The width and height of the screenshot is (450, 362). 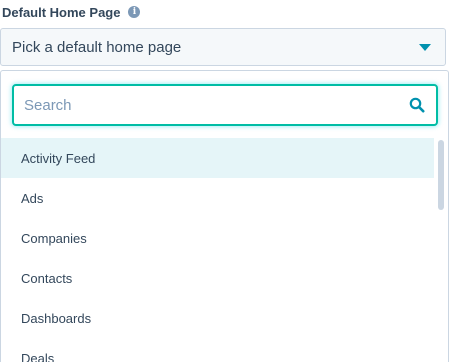 What do you see at coordinates (32, 198) in the screenshot?
I see `option-label: Ads` at bounding box center [32, 198].